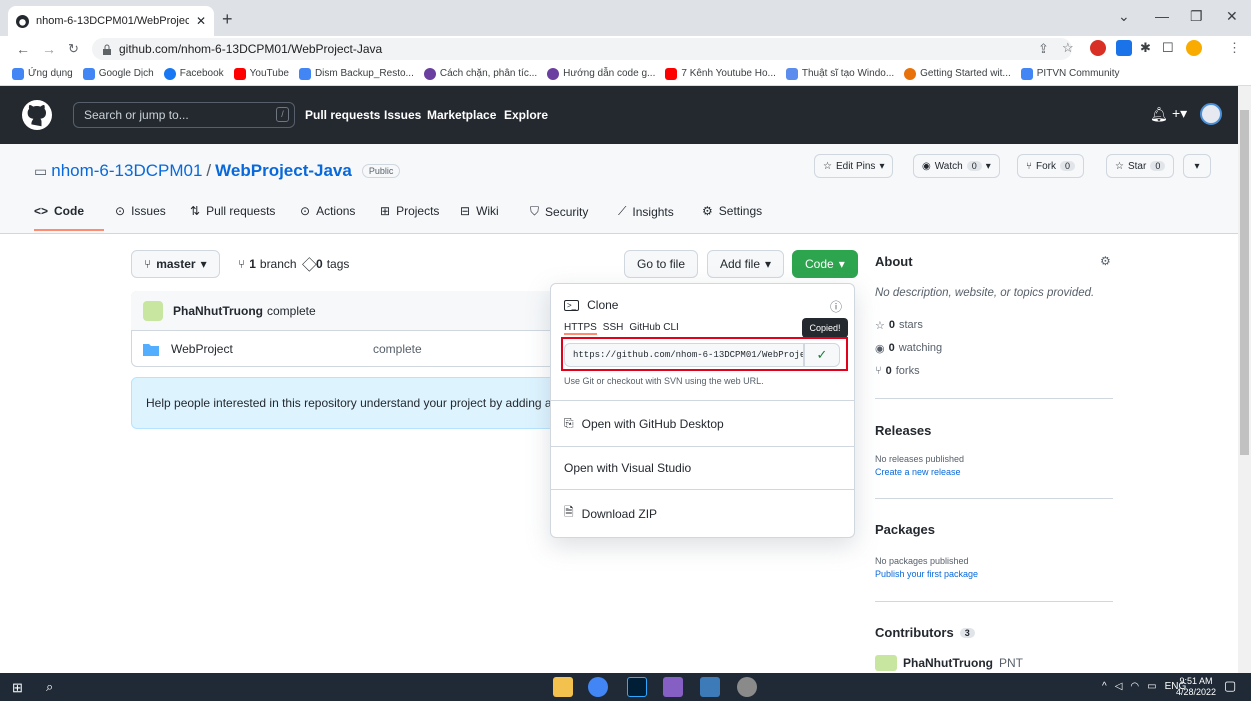 The width and height of the screenshot is (1251, 701). I want to click on maximize-button: ❐, so click(1196, 16).